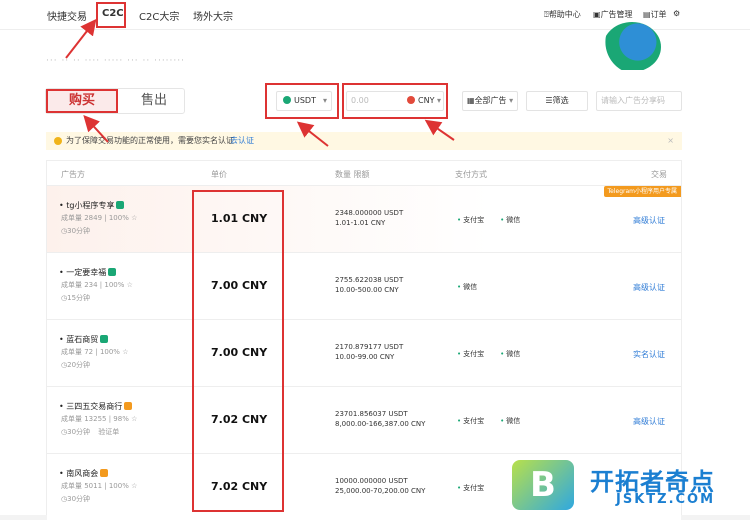  I want to click on annotation-box-coin, so click(302, 101).